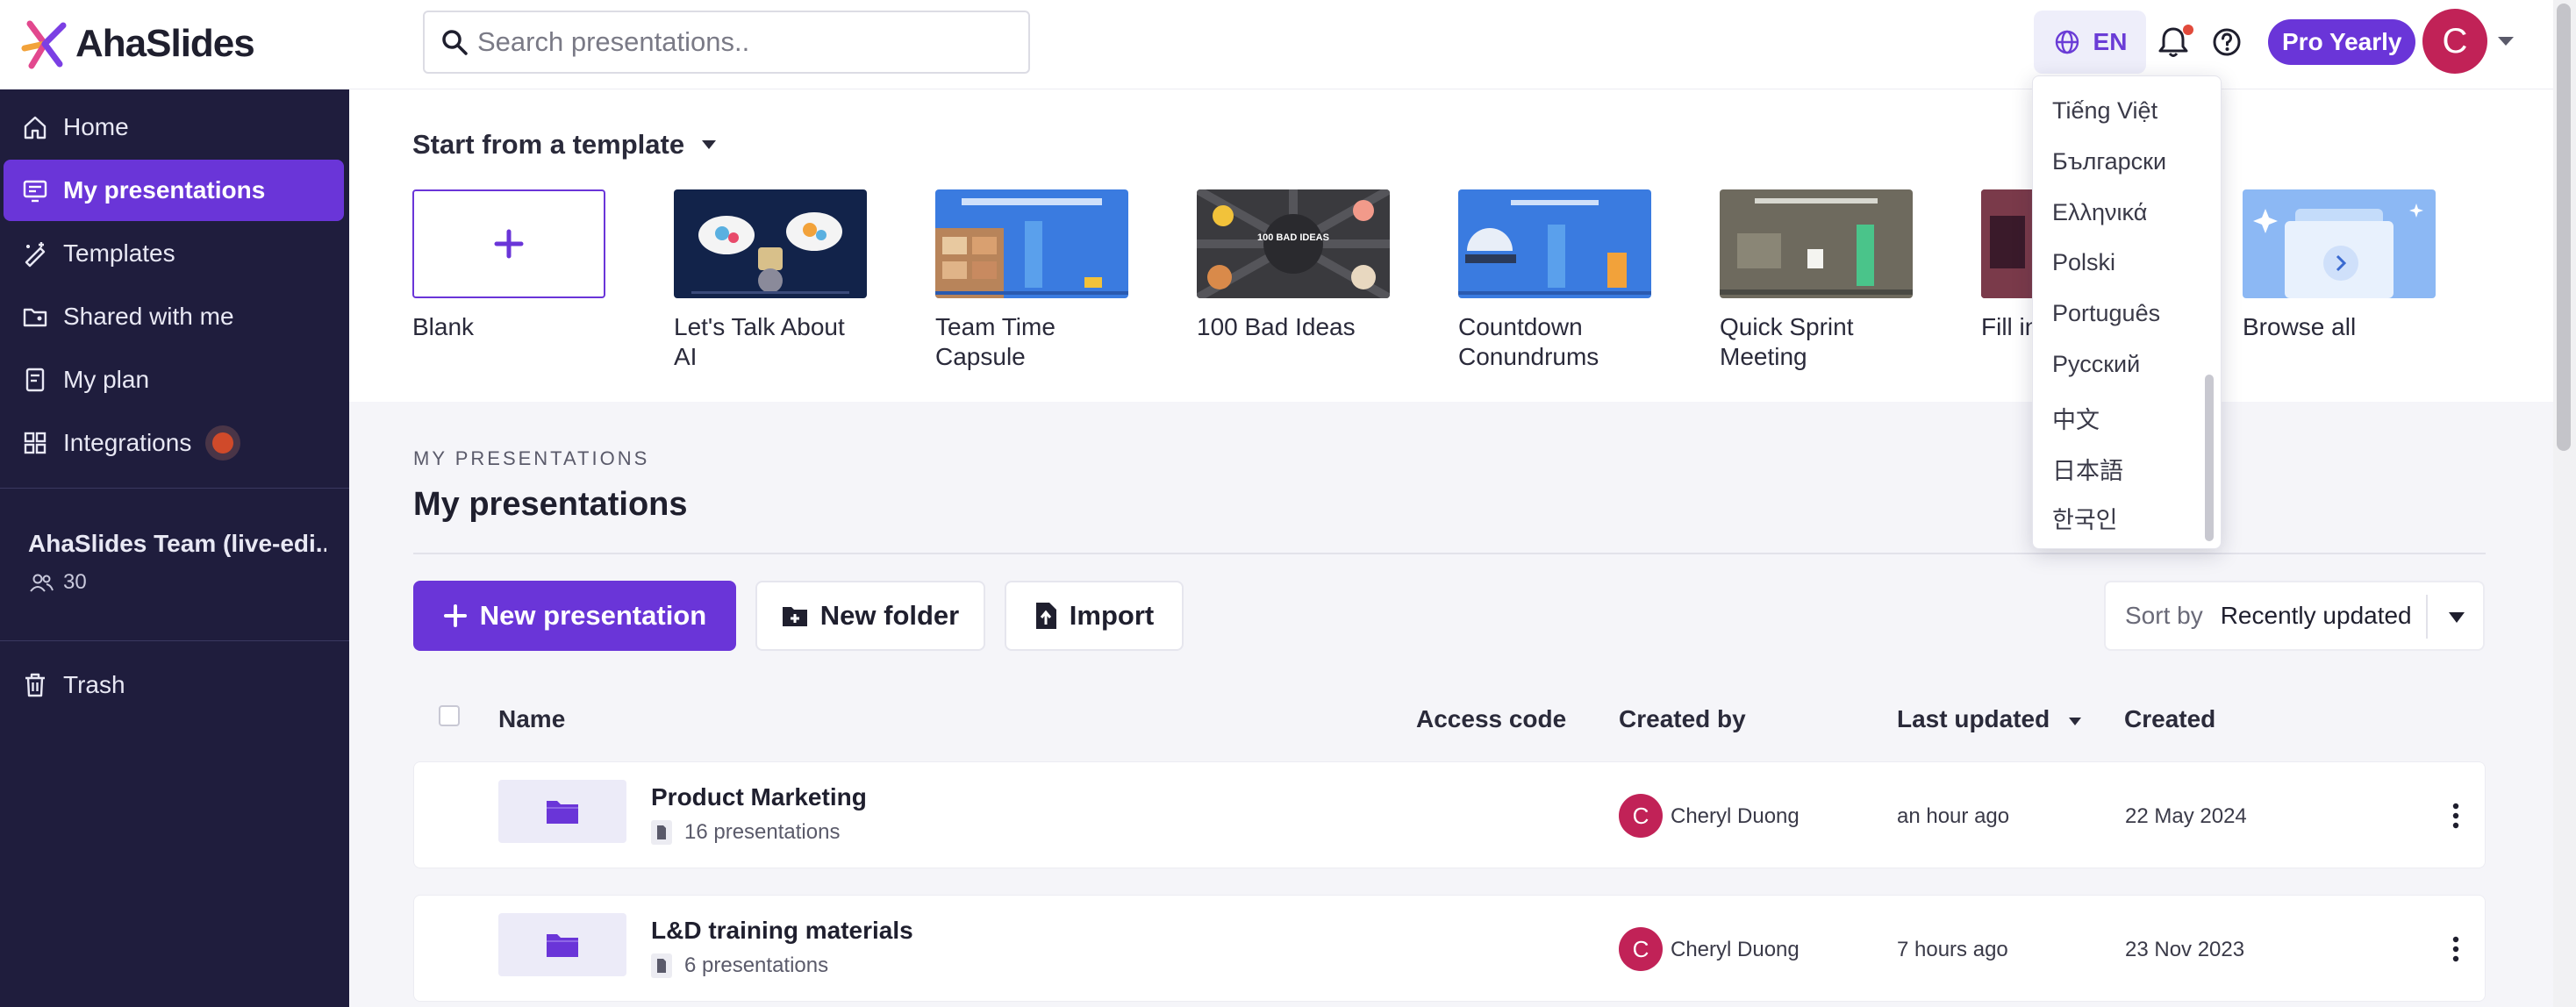 The width and height of the screenshot is (2576, 1007). Describe the element at coordinates (2454, 41) in the screenshot. I see `user-avatar: C` at that location.